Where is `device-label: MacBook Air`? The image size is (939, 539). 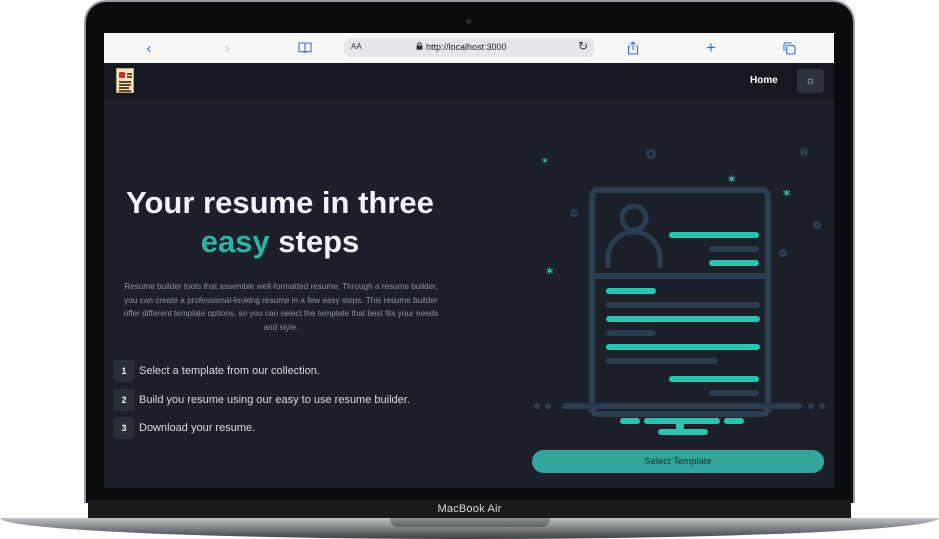
device-label: MacBook Air is located at coordinates (469, 509).